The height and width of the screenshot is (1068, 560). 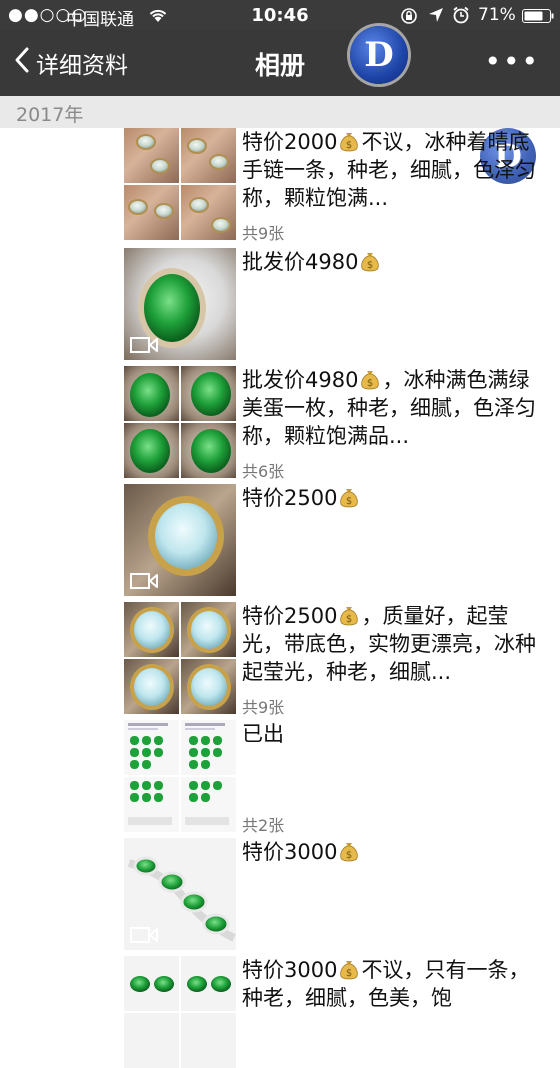 What do you see at coordinates (280, 112) in the screenshot?
I see `year-header: 2017年` at bounding box center [280, 112].